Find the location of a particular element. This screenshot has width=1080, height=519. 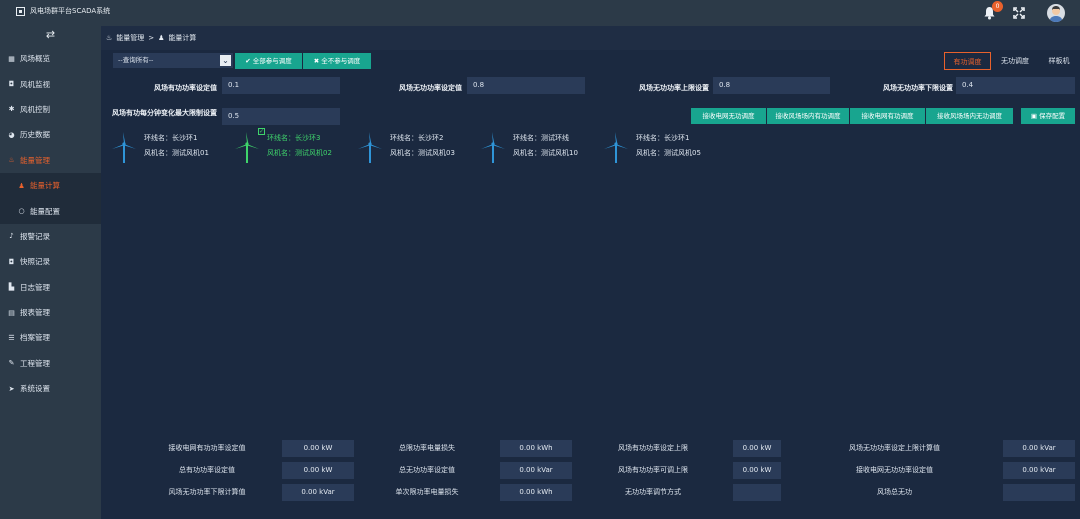

turbine-ring-label: 环线名：长沙环2 is located at coordinates (417, 138).